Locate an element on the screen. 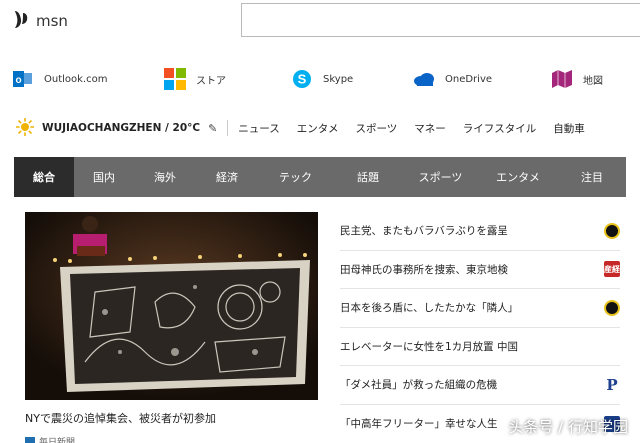  nav-links: ニュース エンタメ スポーツ マネー ライフスタイル 自動車 is located at coordinates (419, 128).